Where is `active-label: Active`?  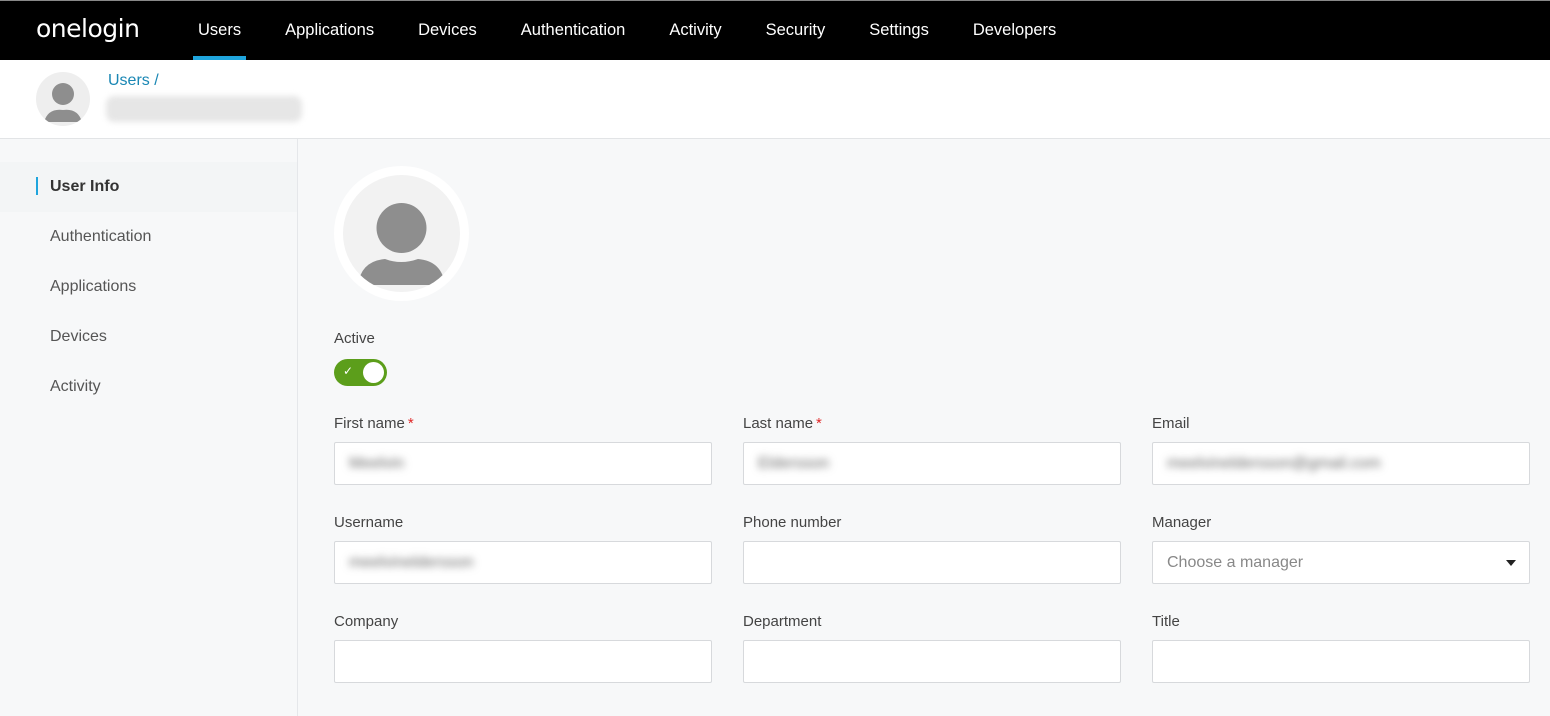 active-label: Active is located at coordinates (354, 338).